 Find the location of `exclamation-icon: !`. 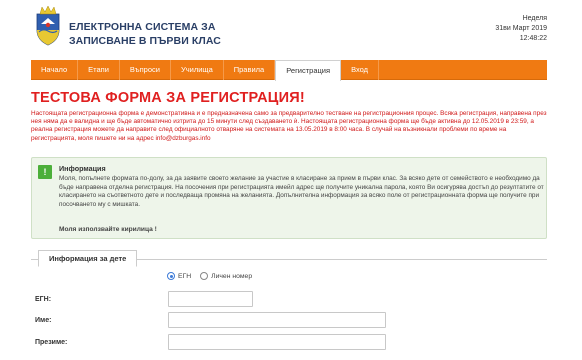

exclamation-icon: ! is located at coordinates (45, 172).